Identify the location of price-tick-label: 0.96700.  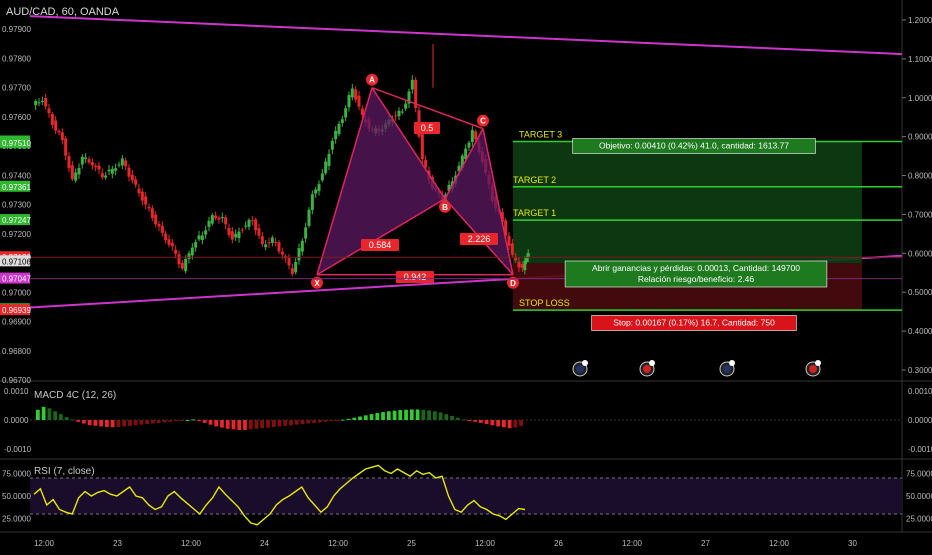
(16, 380).